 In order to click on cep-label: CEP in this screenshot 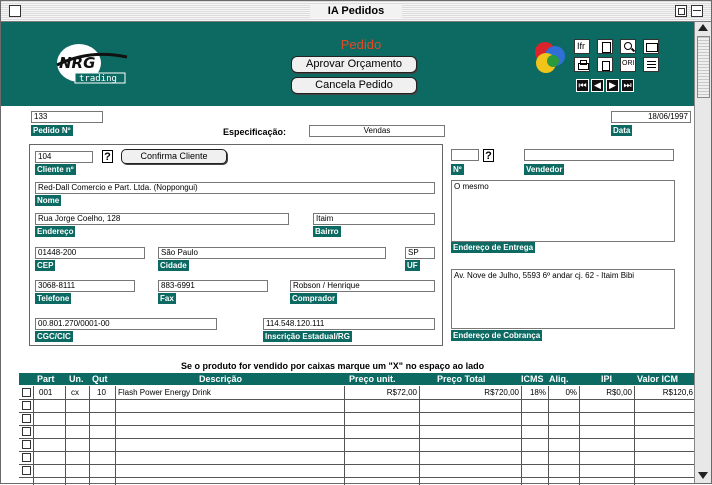, I will do `click(45, 265)`.